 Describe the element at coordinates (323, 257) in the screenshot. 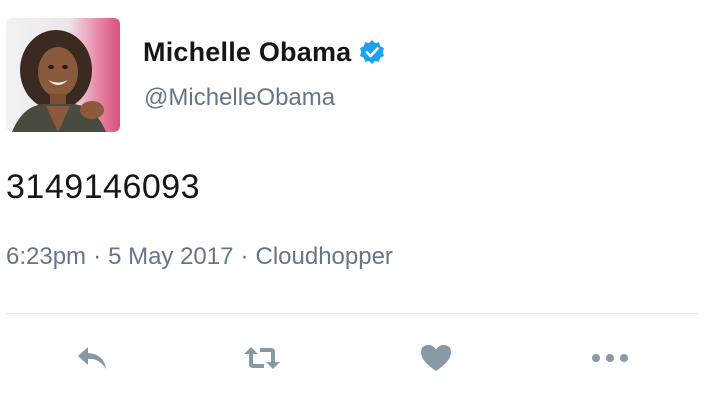

I see `tweet-source: Cloudhopper` at that location.